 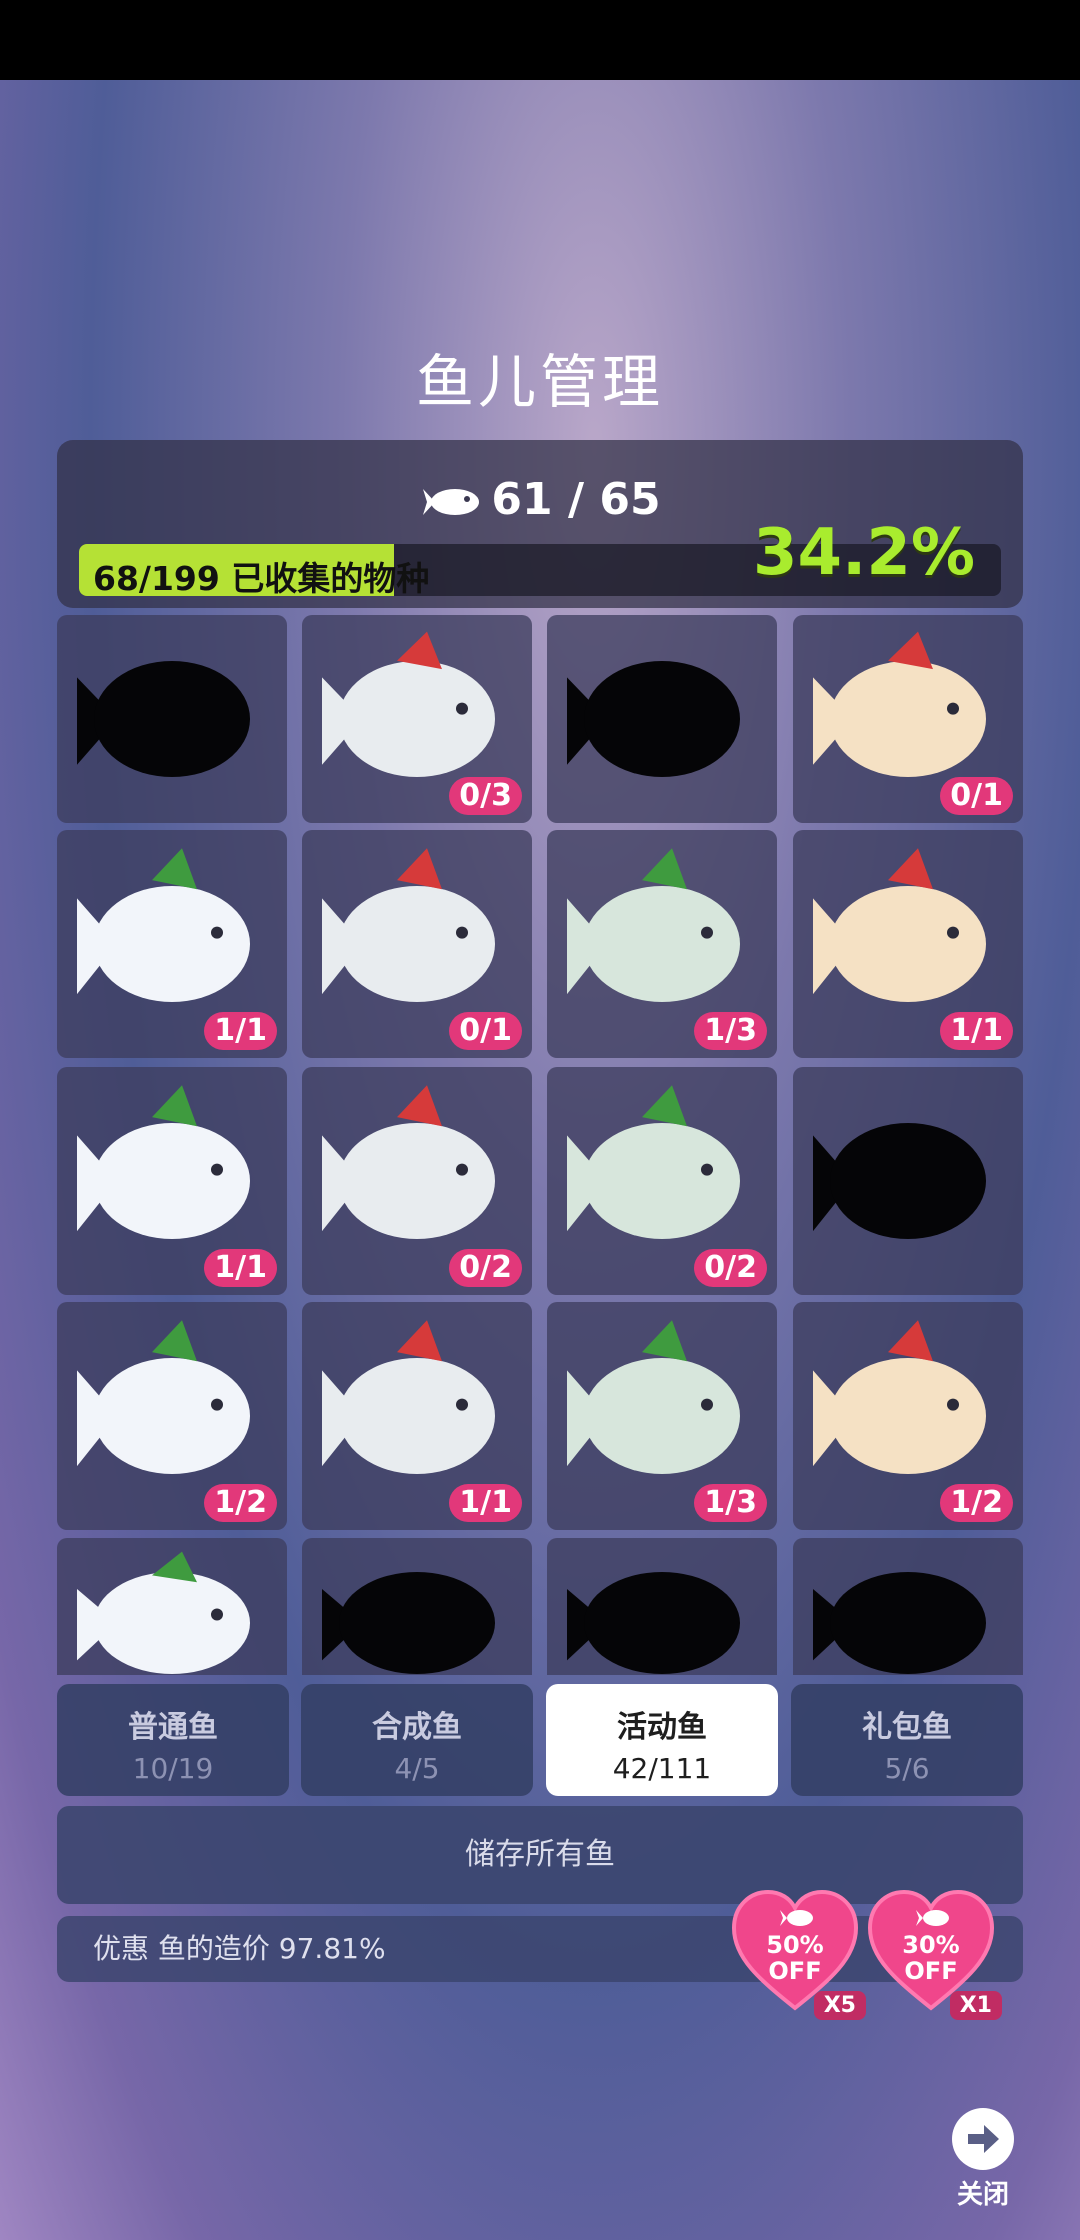 I want to click on coupon-multiplier: X5, so click(x=839, y=2005).